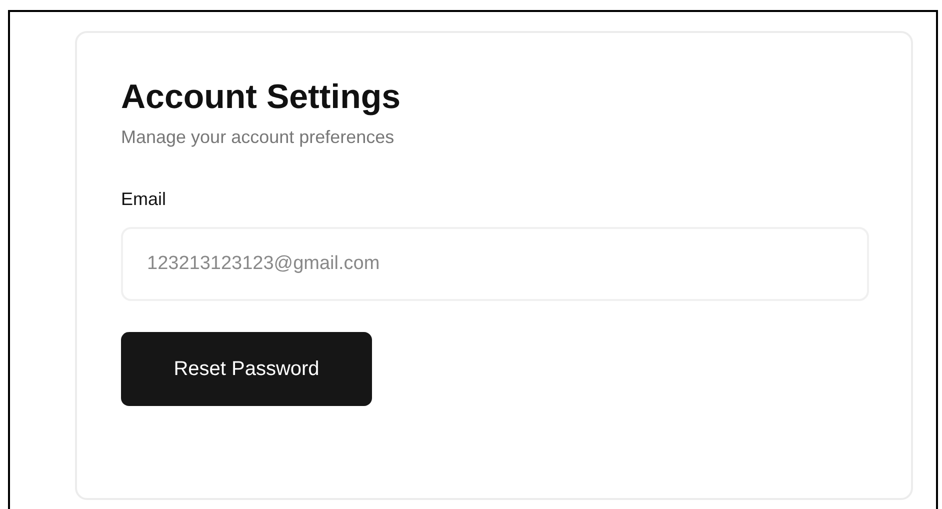 Image resolution: width=942 pixels, height=509 pixels. Describe the element at coordinates (257, 137) in the screenshot. I see `card-subtitle: Manage your account preferences` at that location.